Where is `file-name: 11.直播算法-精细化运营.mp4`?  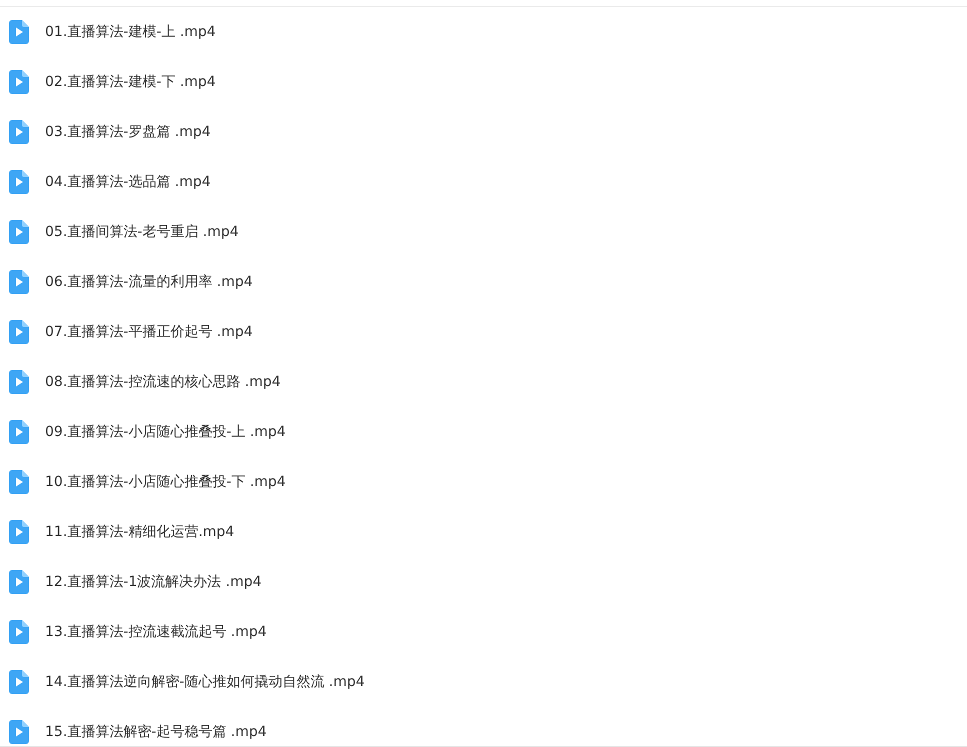
file-name: 11.直播算法-精细化运营.mp4 is located at coordinates (139, 532).